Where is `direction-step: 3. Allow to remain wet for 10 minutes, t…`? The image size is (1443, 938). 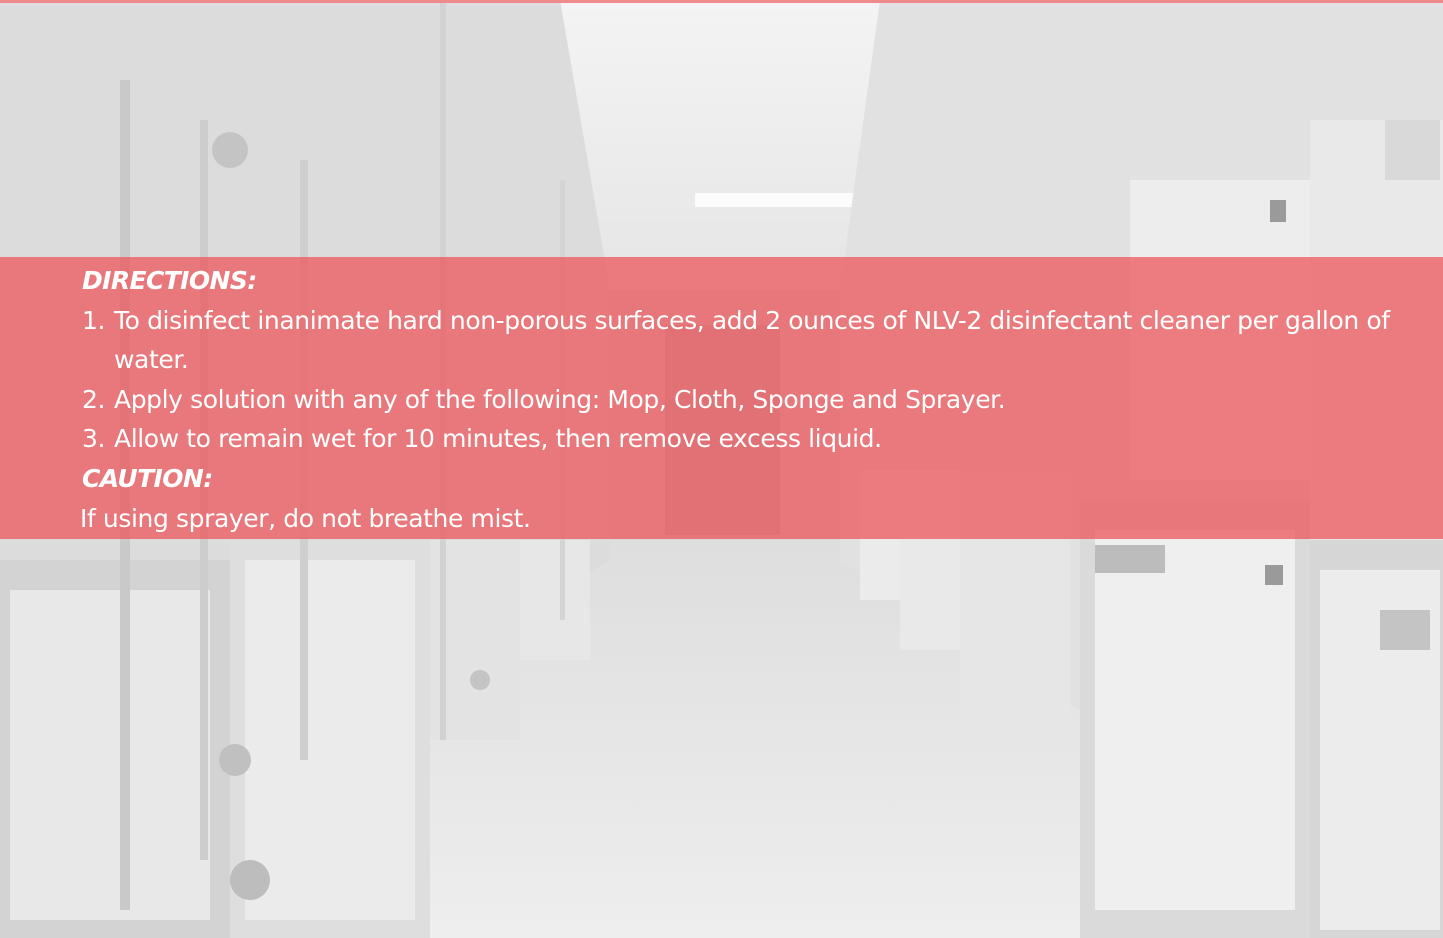
direction-step: 3. Allow to remain wet for 10 minutes, t… is located at coordinates (747, 439).